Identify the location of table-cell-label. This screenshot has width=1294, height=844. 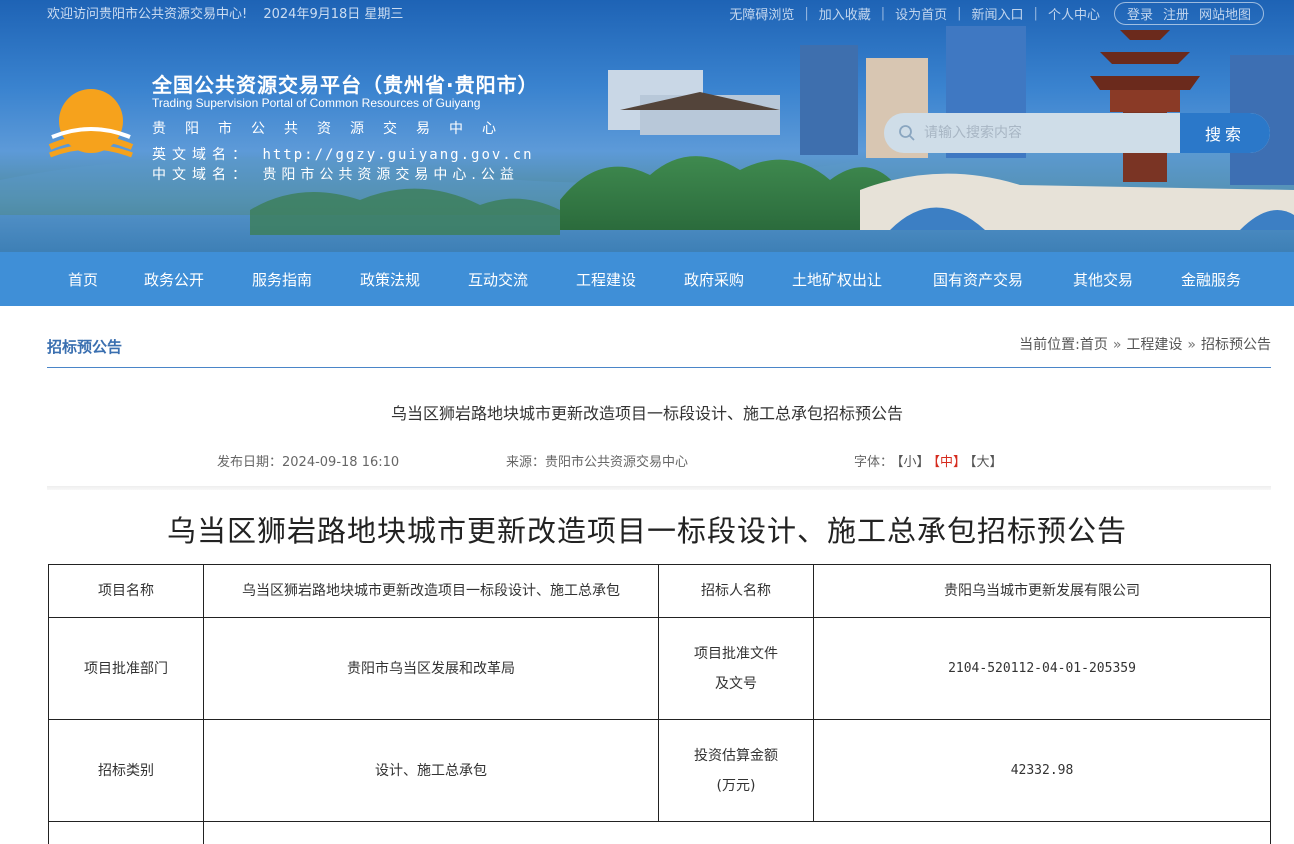
(126, 832).